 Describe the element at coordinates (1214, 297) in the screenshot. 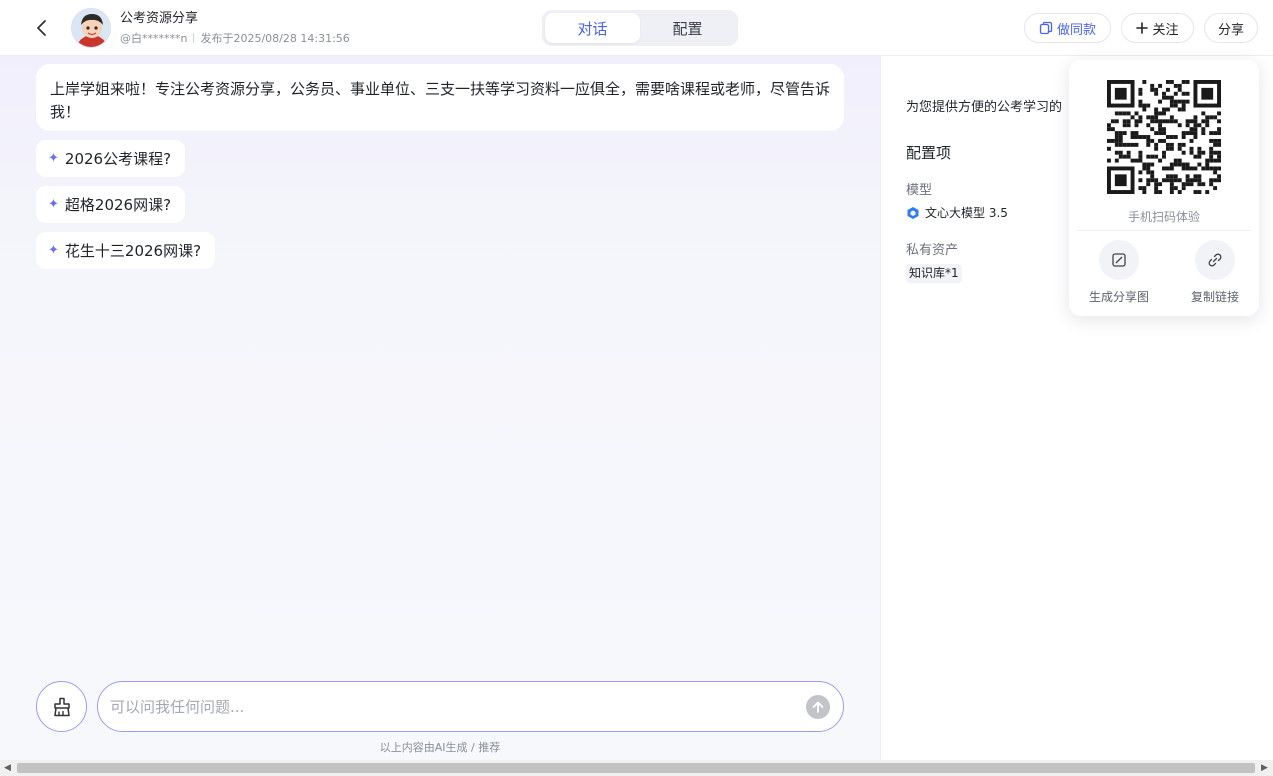

I see `copy-link-label: 复制链接` at that location.